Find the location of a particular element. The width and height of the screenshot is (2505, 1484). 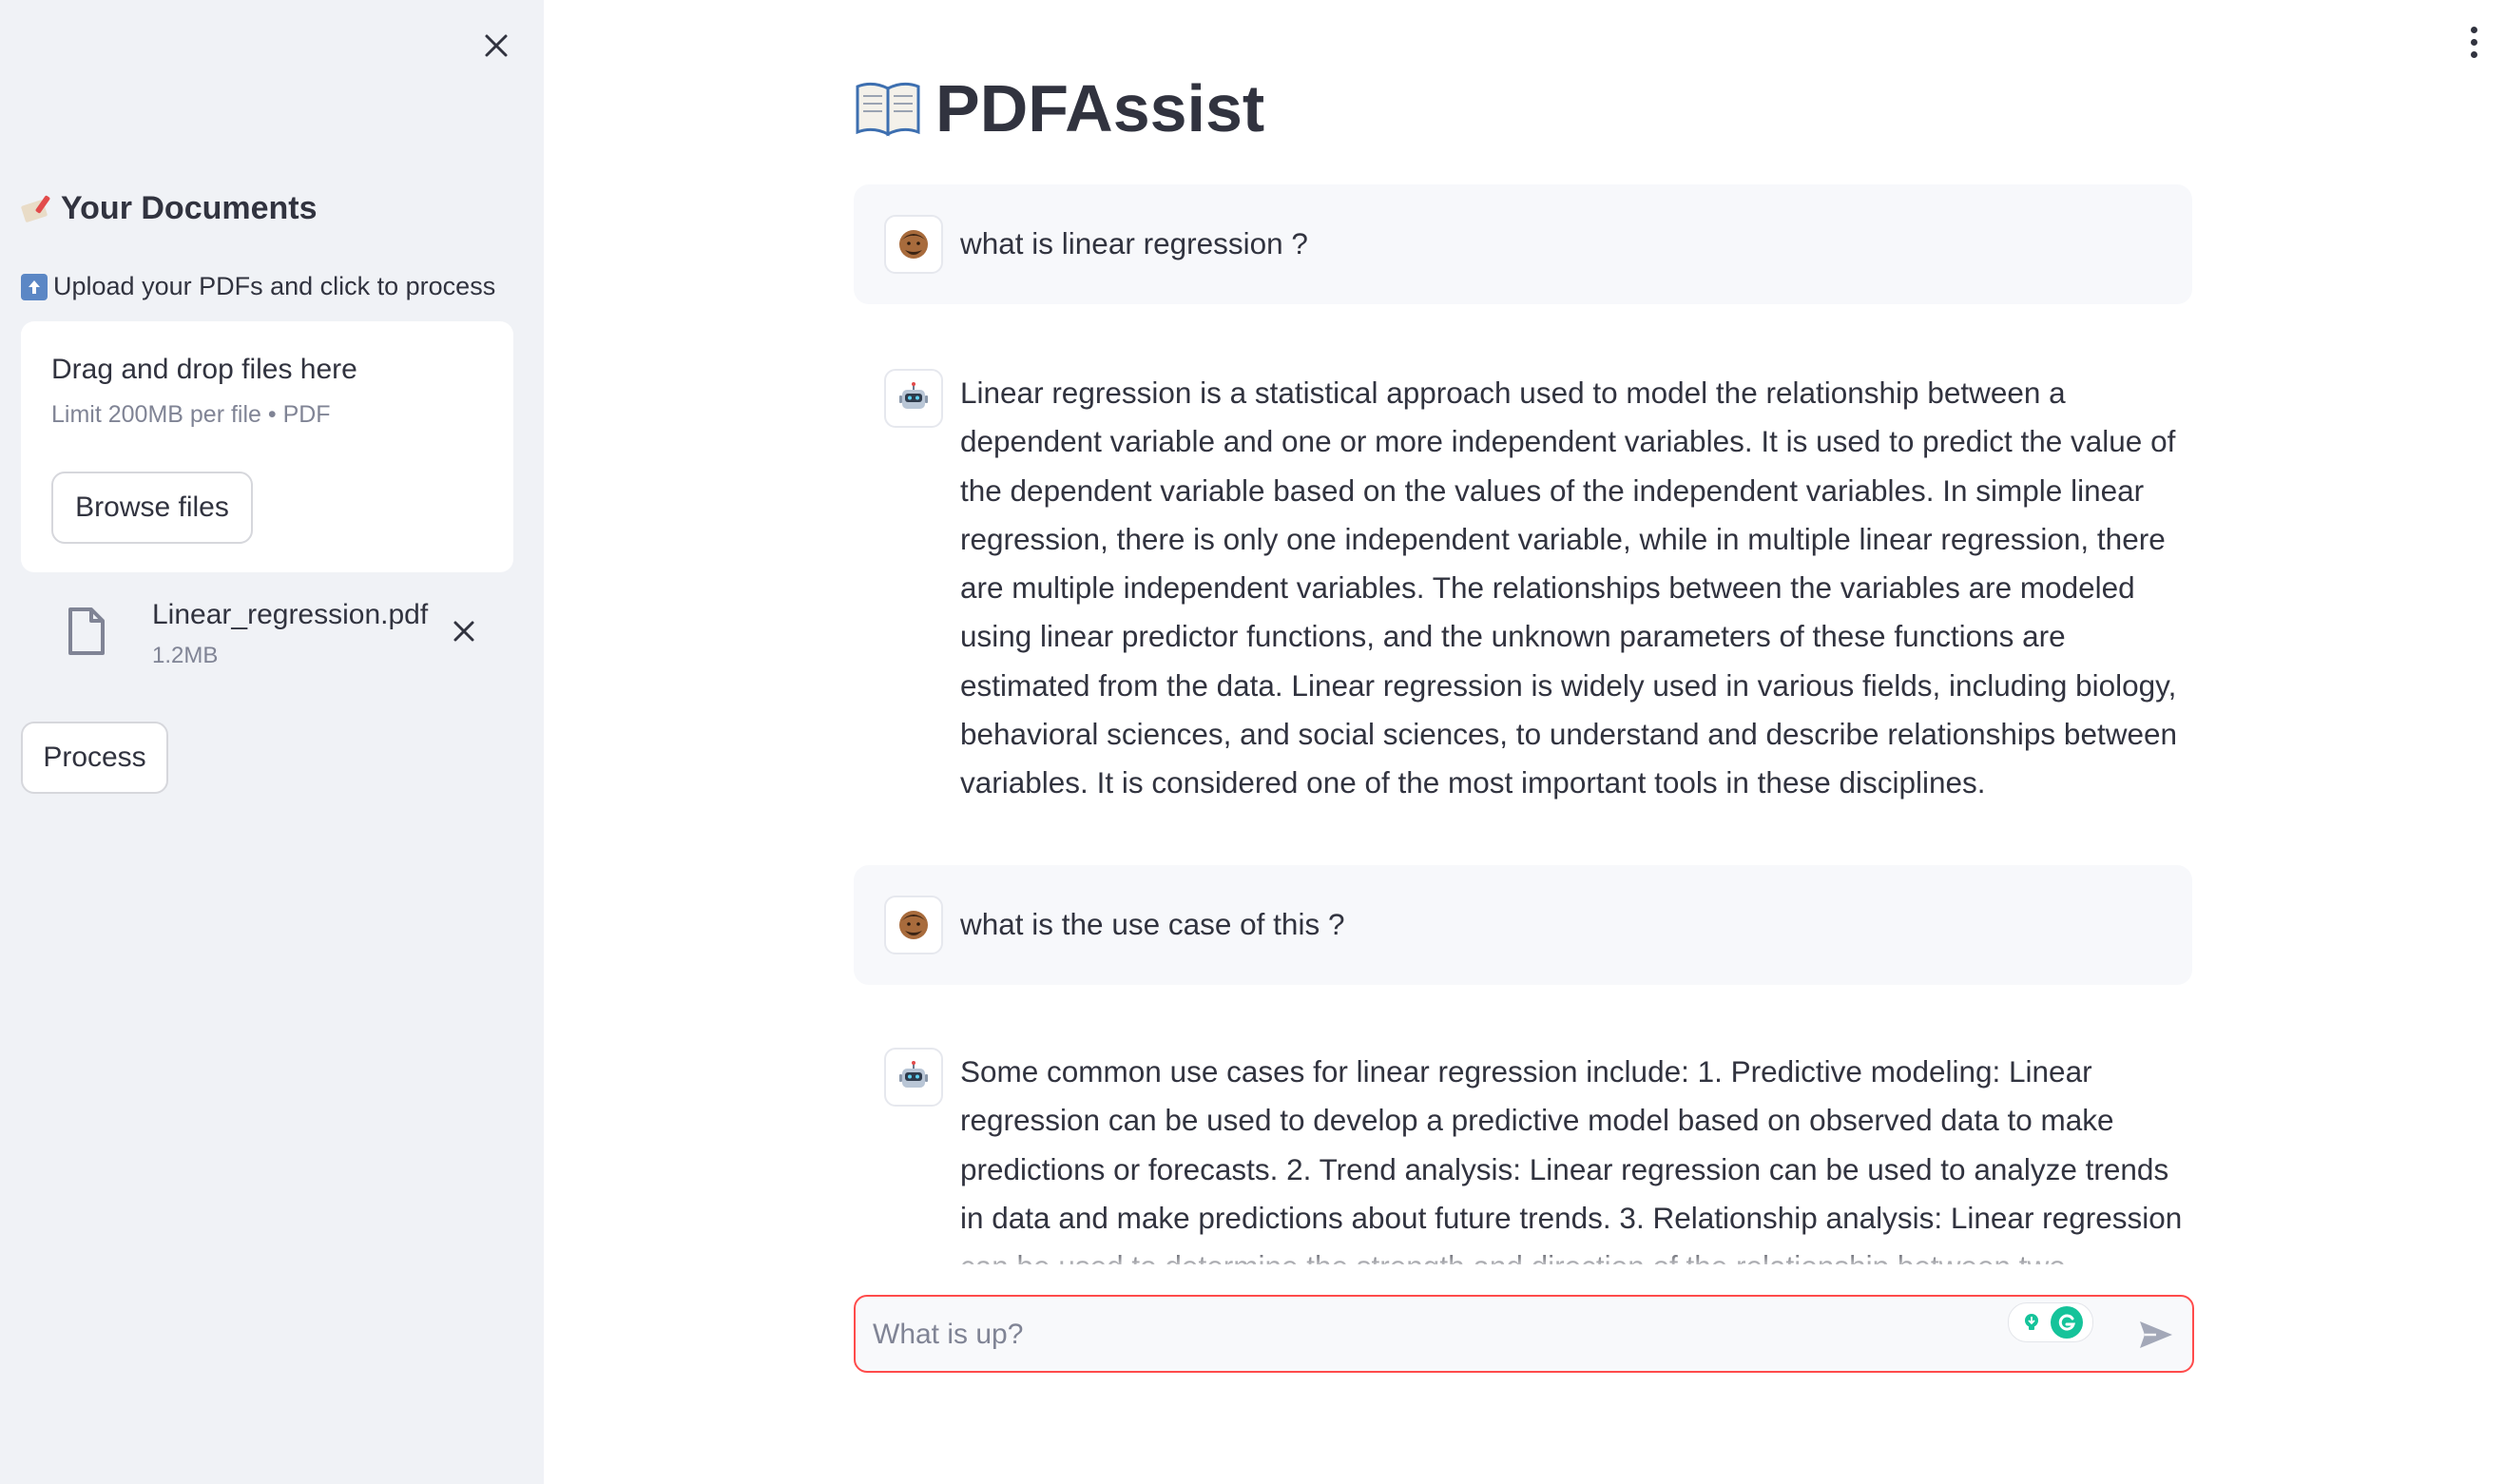

send-icon is located at coordinates (2156, 1334).